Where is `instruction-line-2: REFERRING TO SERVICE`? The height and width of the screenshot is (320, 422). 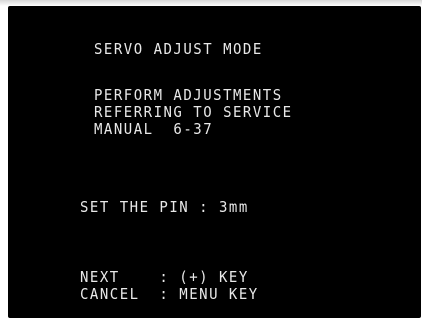
instruction-line-2: REFERRING TO SERVICE is located at coordinates (193, 113).